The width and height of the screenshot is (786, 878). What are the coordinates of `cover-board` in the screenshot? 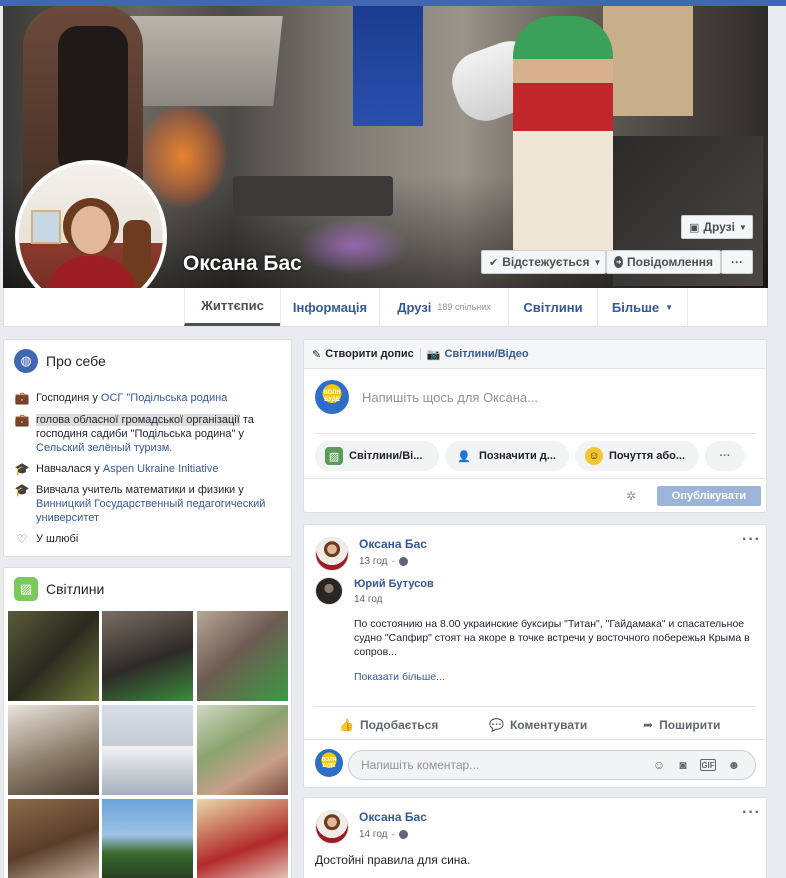 It's located at (648, 61).